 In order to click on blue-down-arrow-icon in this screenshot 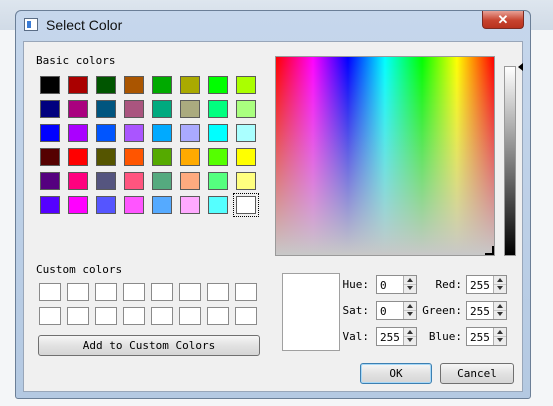, I will do `click(500, 340)`.